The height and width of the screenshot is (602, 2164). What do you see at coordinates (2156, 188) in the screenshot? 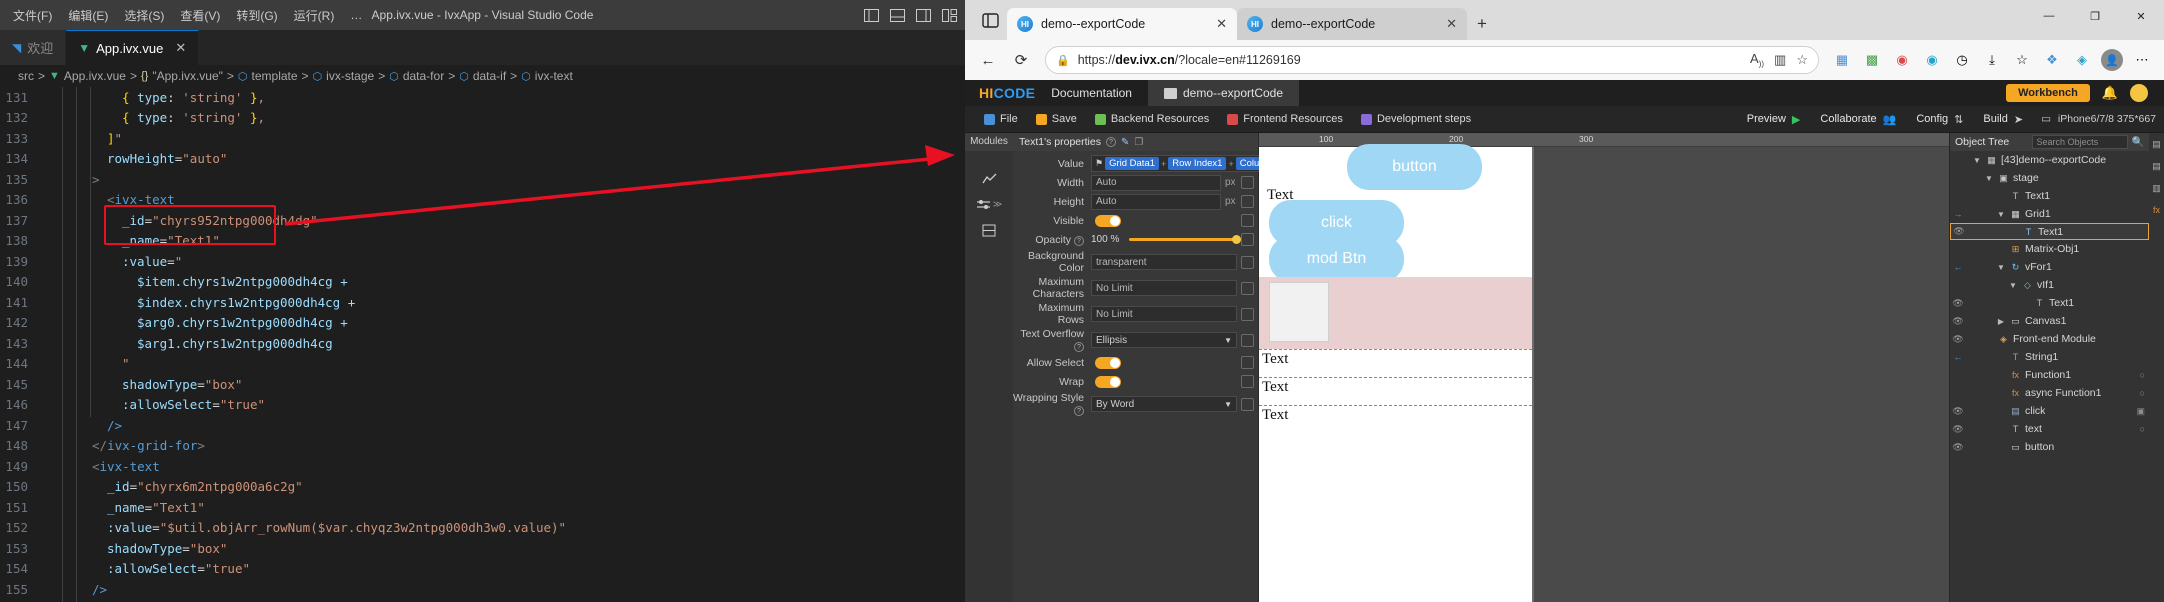
I see `rail-icon-3: ▥` at bounding box center [2156, 188].